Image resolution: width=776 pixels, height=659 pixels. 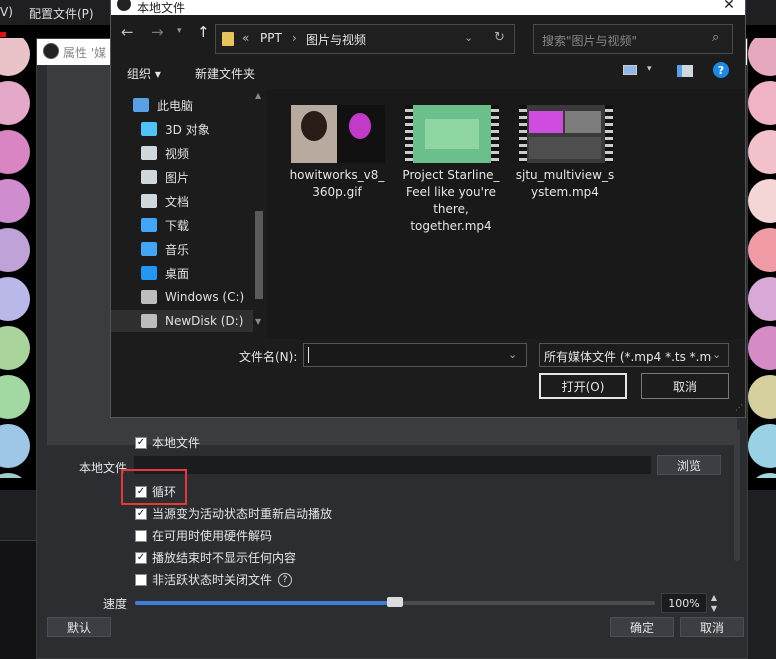 I want to click on file-dialog-titlebar: 本地文件 ✕, so click(x=428, y=7).